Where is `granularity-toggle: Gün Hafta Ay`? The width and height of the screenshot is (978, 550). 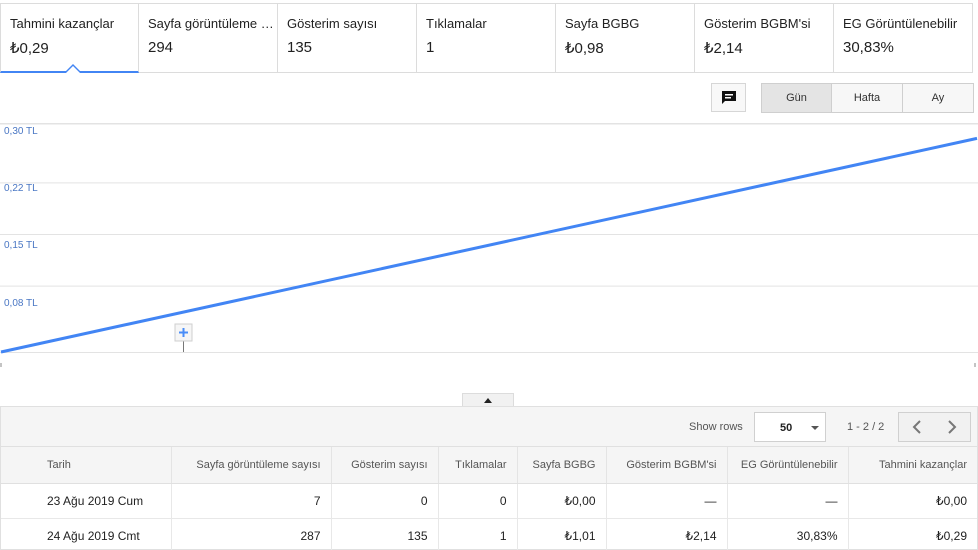 granularity-toggle: Gün Hafta Ay is located at coordinates (867, 98).